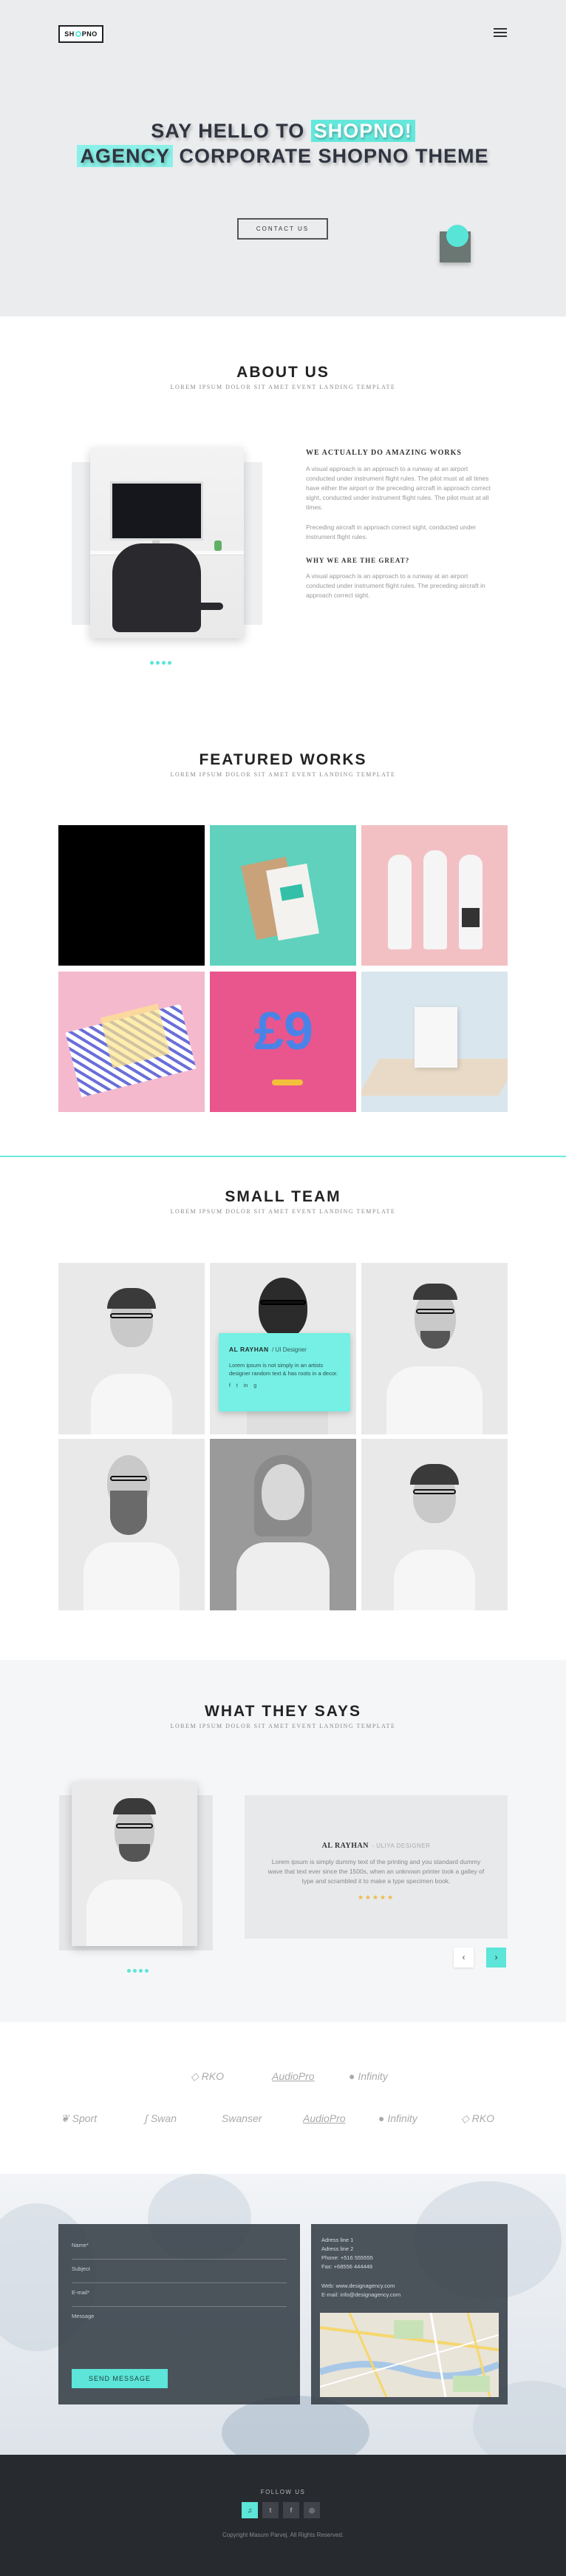 The height and width of the screenshot is (2576, 566). I want to click on brand-logo-rko-2: ◇ RKO, so click(478, 2118).